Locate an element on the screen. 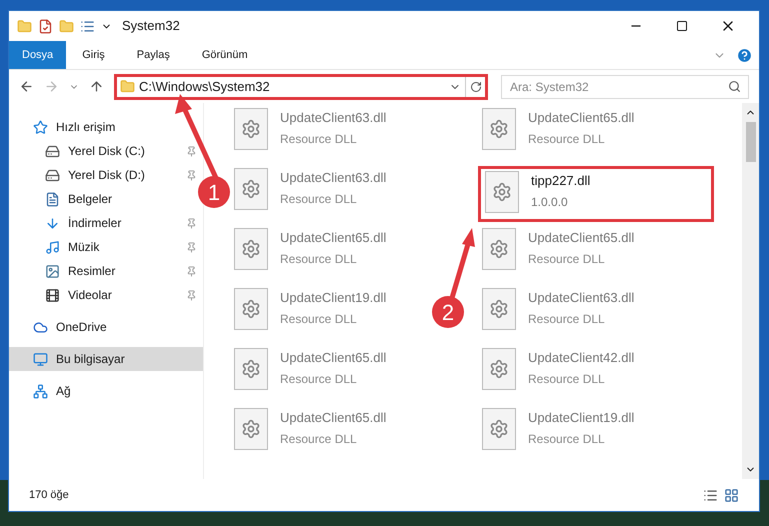 This screenshot has height=526, width=769. network-icon is located at coordinates (40, 391).